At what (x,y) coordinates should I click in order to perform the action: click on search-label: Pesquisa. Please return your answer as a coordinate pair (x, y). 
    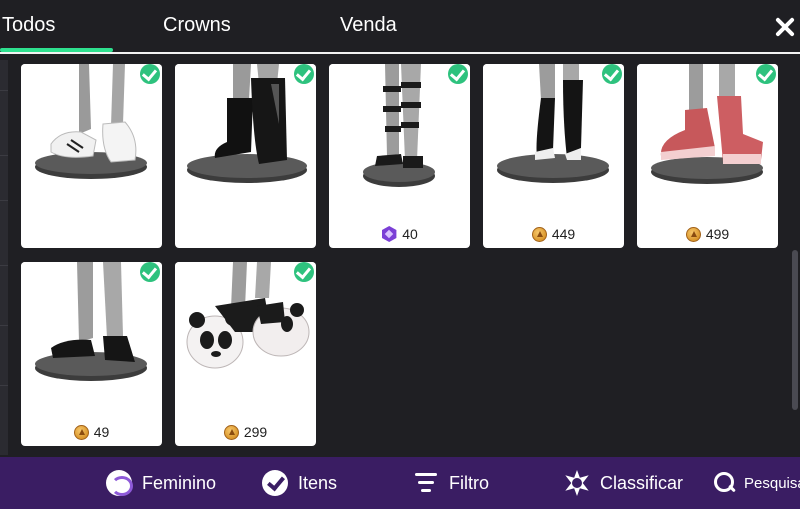
    Looking at the image, I should click on (772, 483).